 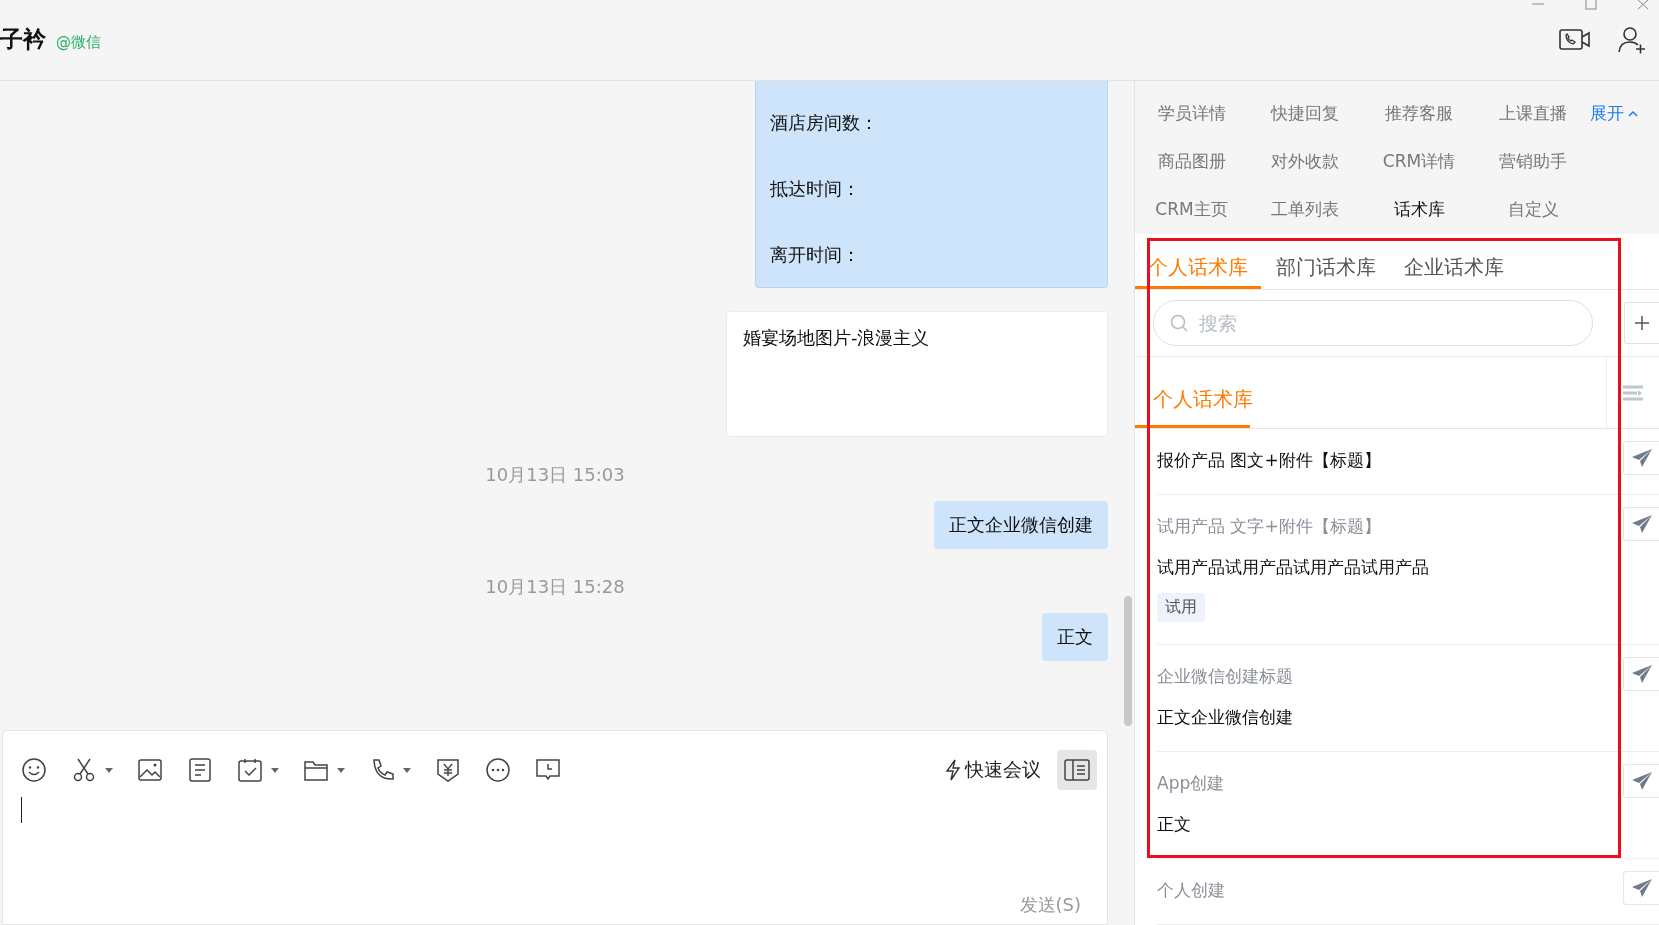 What do you see at coordinates (1533, 161) in the screenshot?
I see `tool-tab: 营销助手` at bounding box center [1533, 161].